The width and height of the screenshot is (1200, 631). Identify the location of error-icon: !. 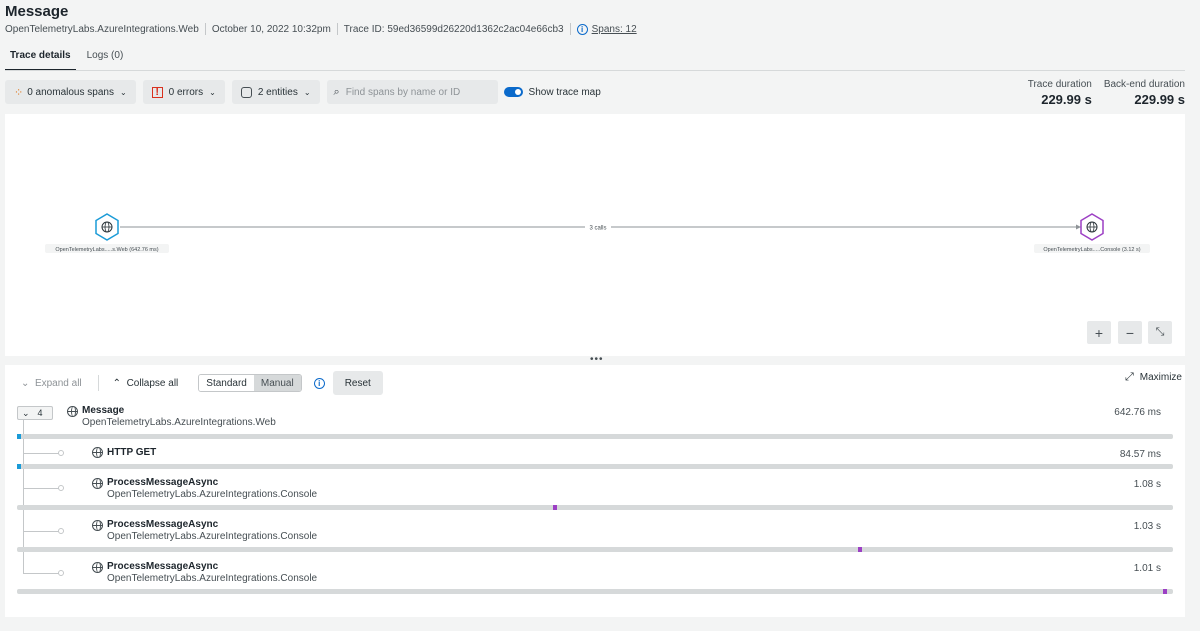
(157, 92).